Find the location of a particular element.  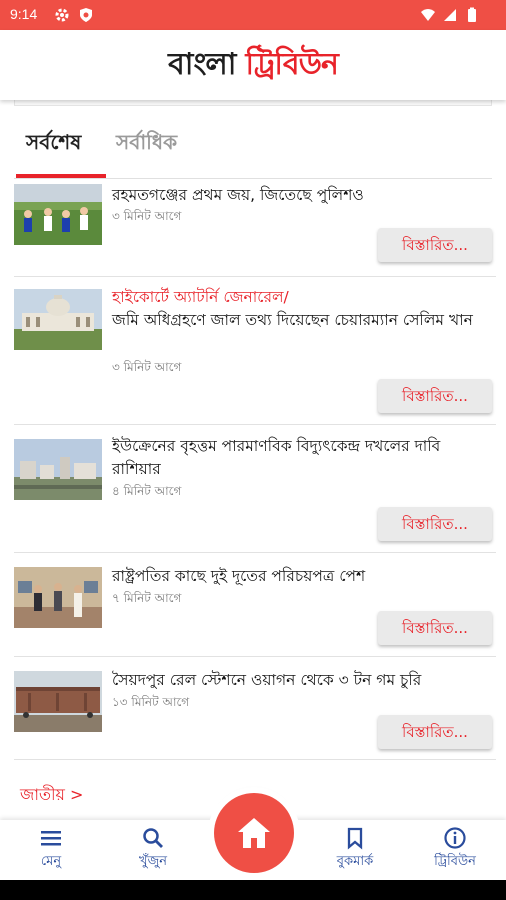

article-thumbnail-football is located at coordinates (58, 214).